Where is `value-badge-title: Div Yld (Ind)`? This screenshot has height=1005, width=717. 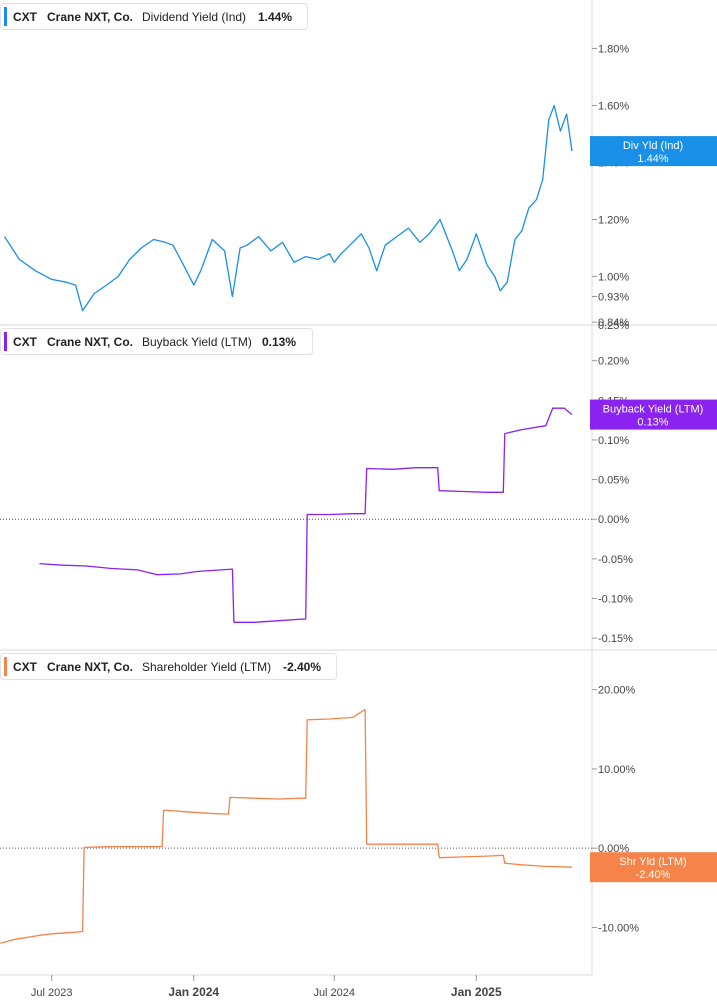
value-badge-title: Div Yld (Ind) is located at coordinates (653, 146).